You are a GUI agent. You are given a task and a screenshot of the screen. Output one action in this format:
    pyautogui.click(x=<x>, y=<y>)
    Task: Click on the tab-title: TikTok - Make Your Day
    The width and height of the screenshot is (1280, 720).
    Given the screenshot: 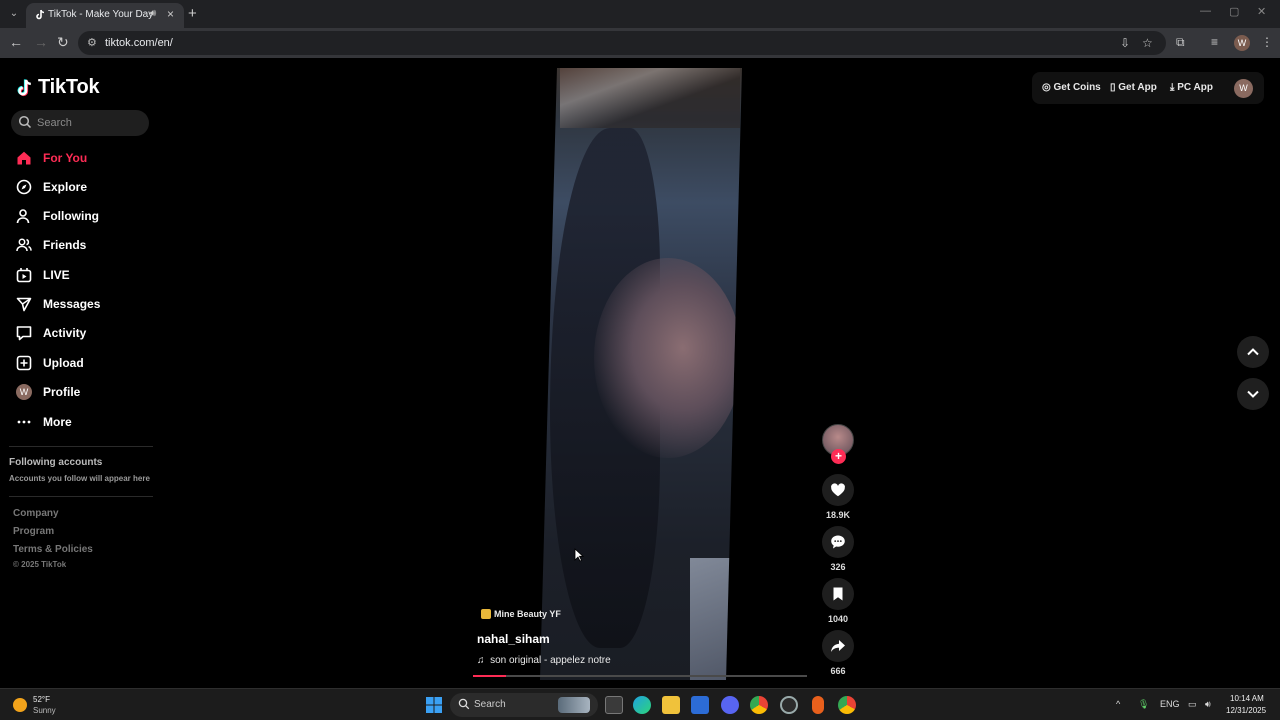 What is the action you would take?
    pyautogui.click(x=101, y=14)
    